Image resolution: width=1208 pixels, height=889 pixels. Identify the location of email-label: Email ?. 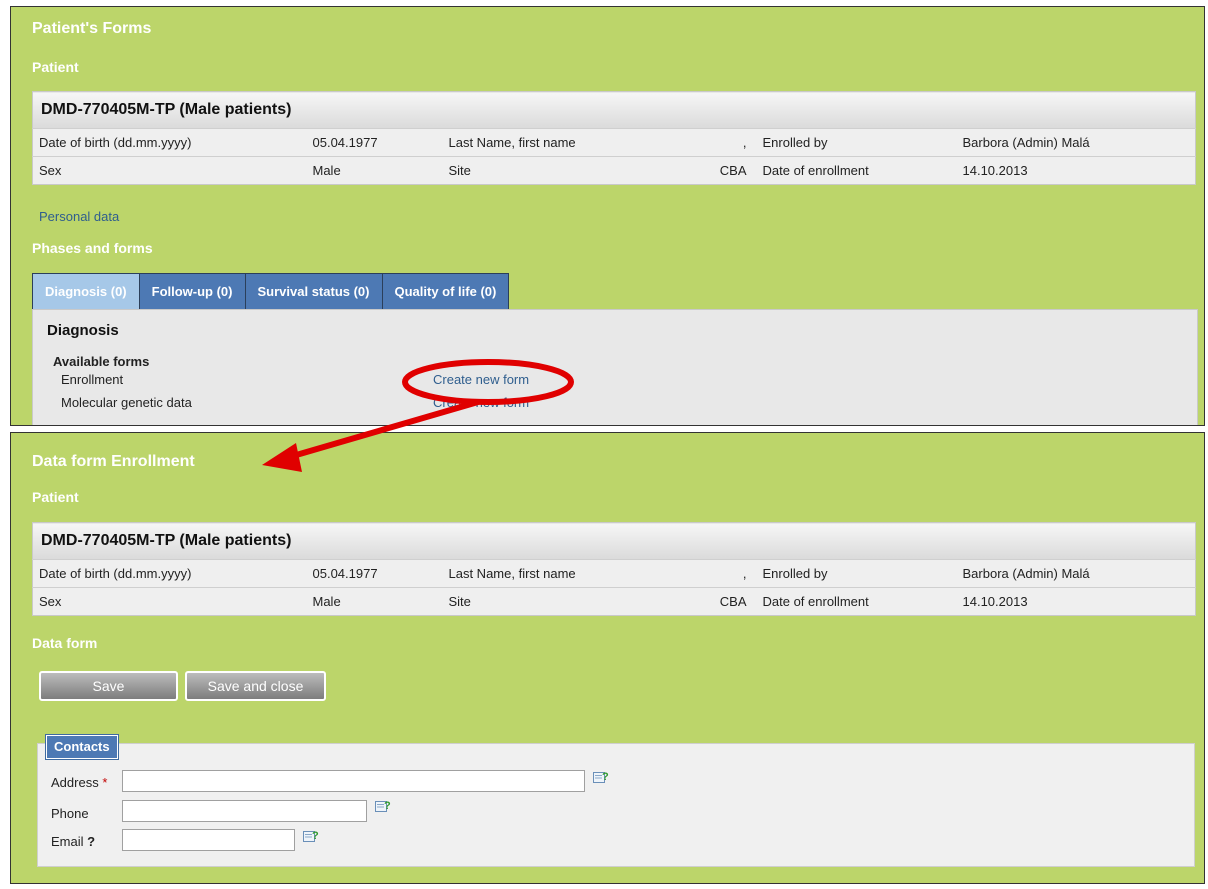
(73, 841).